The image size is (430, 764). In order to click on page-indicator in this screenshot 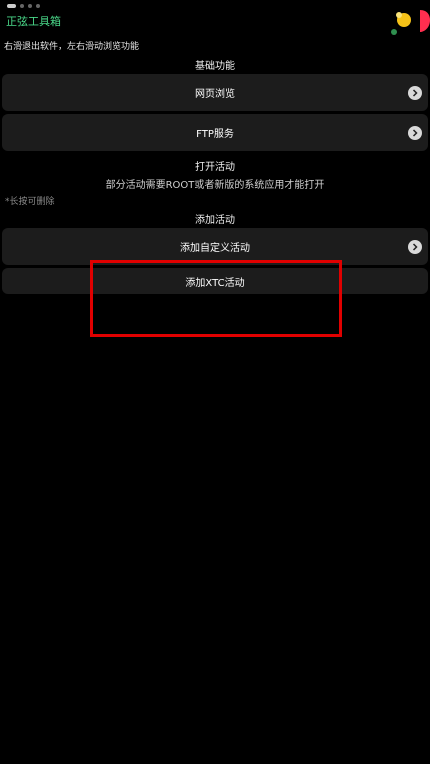, I will do `click(23, 6)`.